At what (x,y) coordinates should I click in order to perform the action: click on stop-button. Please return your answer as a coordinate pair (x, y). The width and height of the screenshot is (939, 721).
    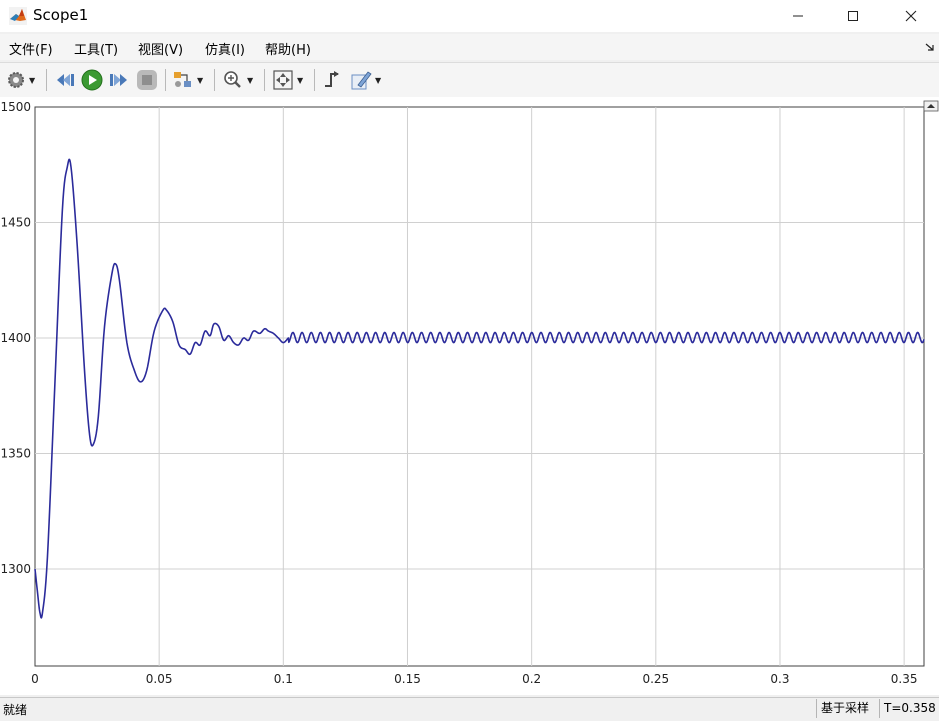
    Looking at the image, I should click on (147, 80).